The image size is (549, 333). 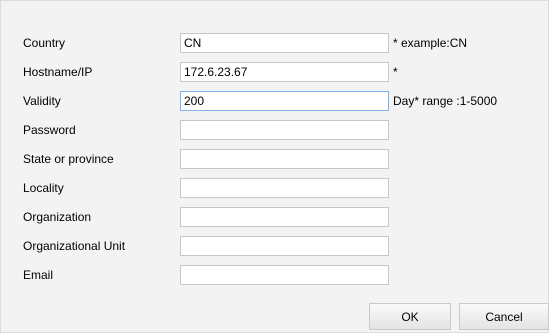 I want to click on validity-input, so click(x=284, y=101).